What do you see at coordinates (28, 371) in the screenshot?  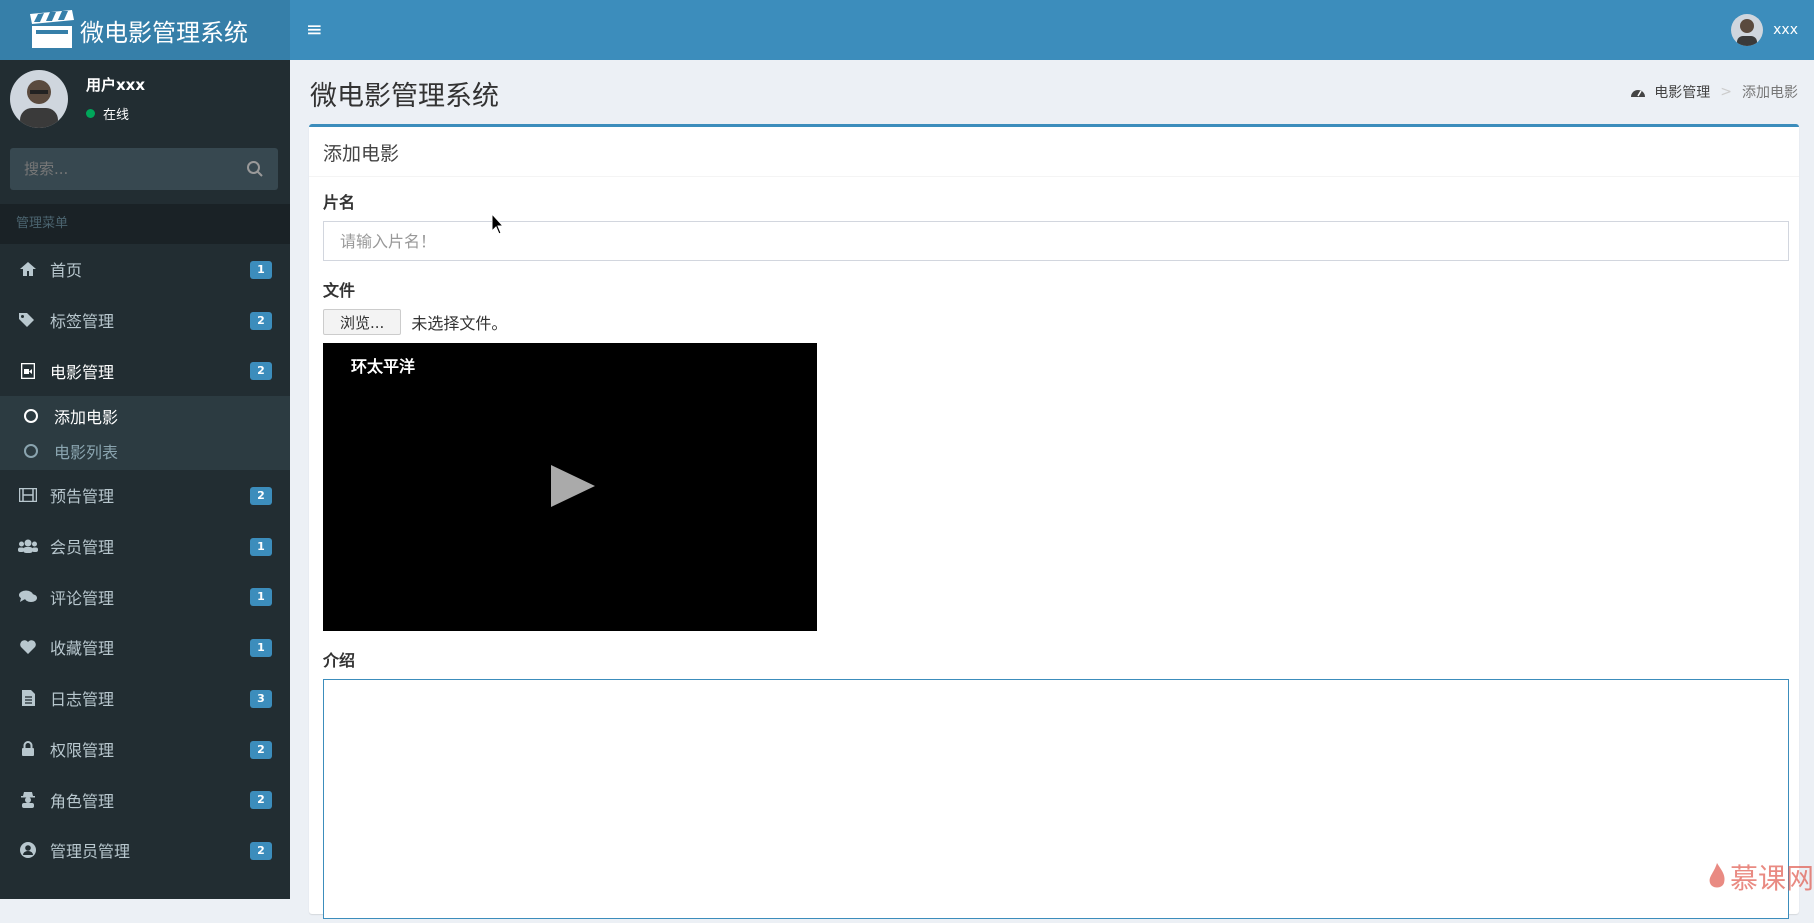 I see `file-video-icon` at bounding box center [28, 371].